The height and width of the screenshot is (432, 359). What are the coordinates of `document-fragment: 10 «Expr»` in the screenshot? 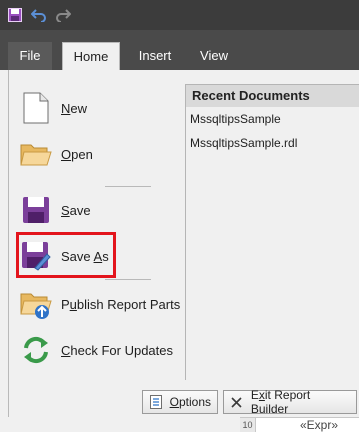 It's located at (299, 424).